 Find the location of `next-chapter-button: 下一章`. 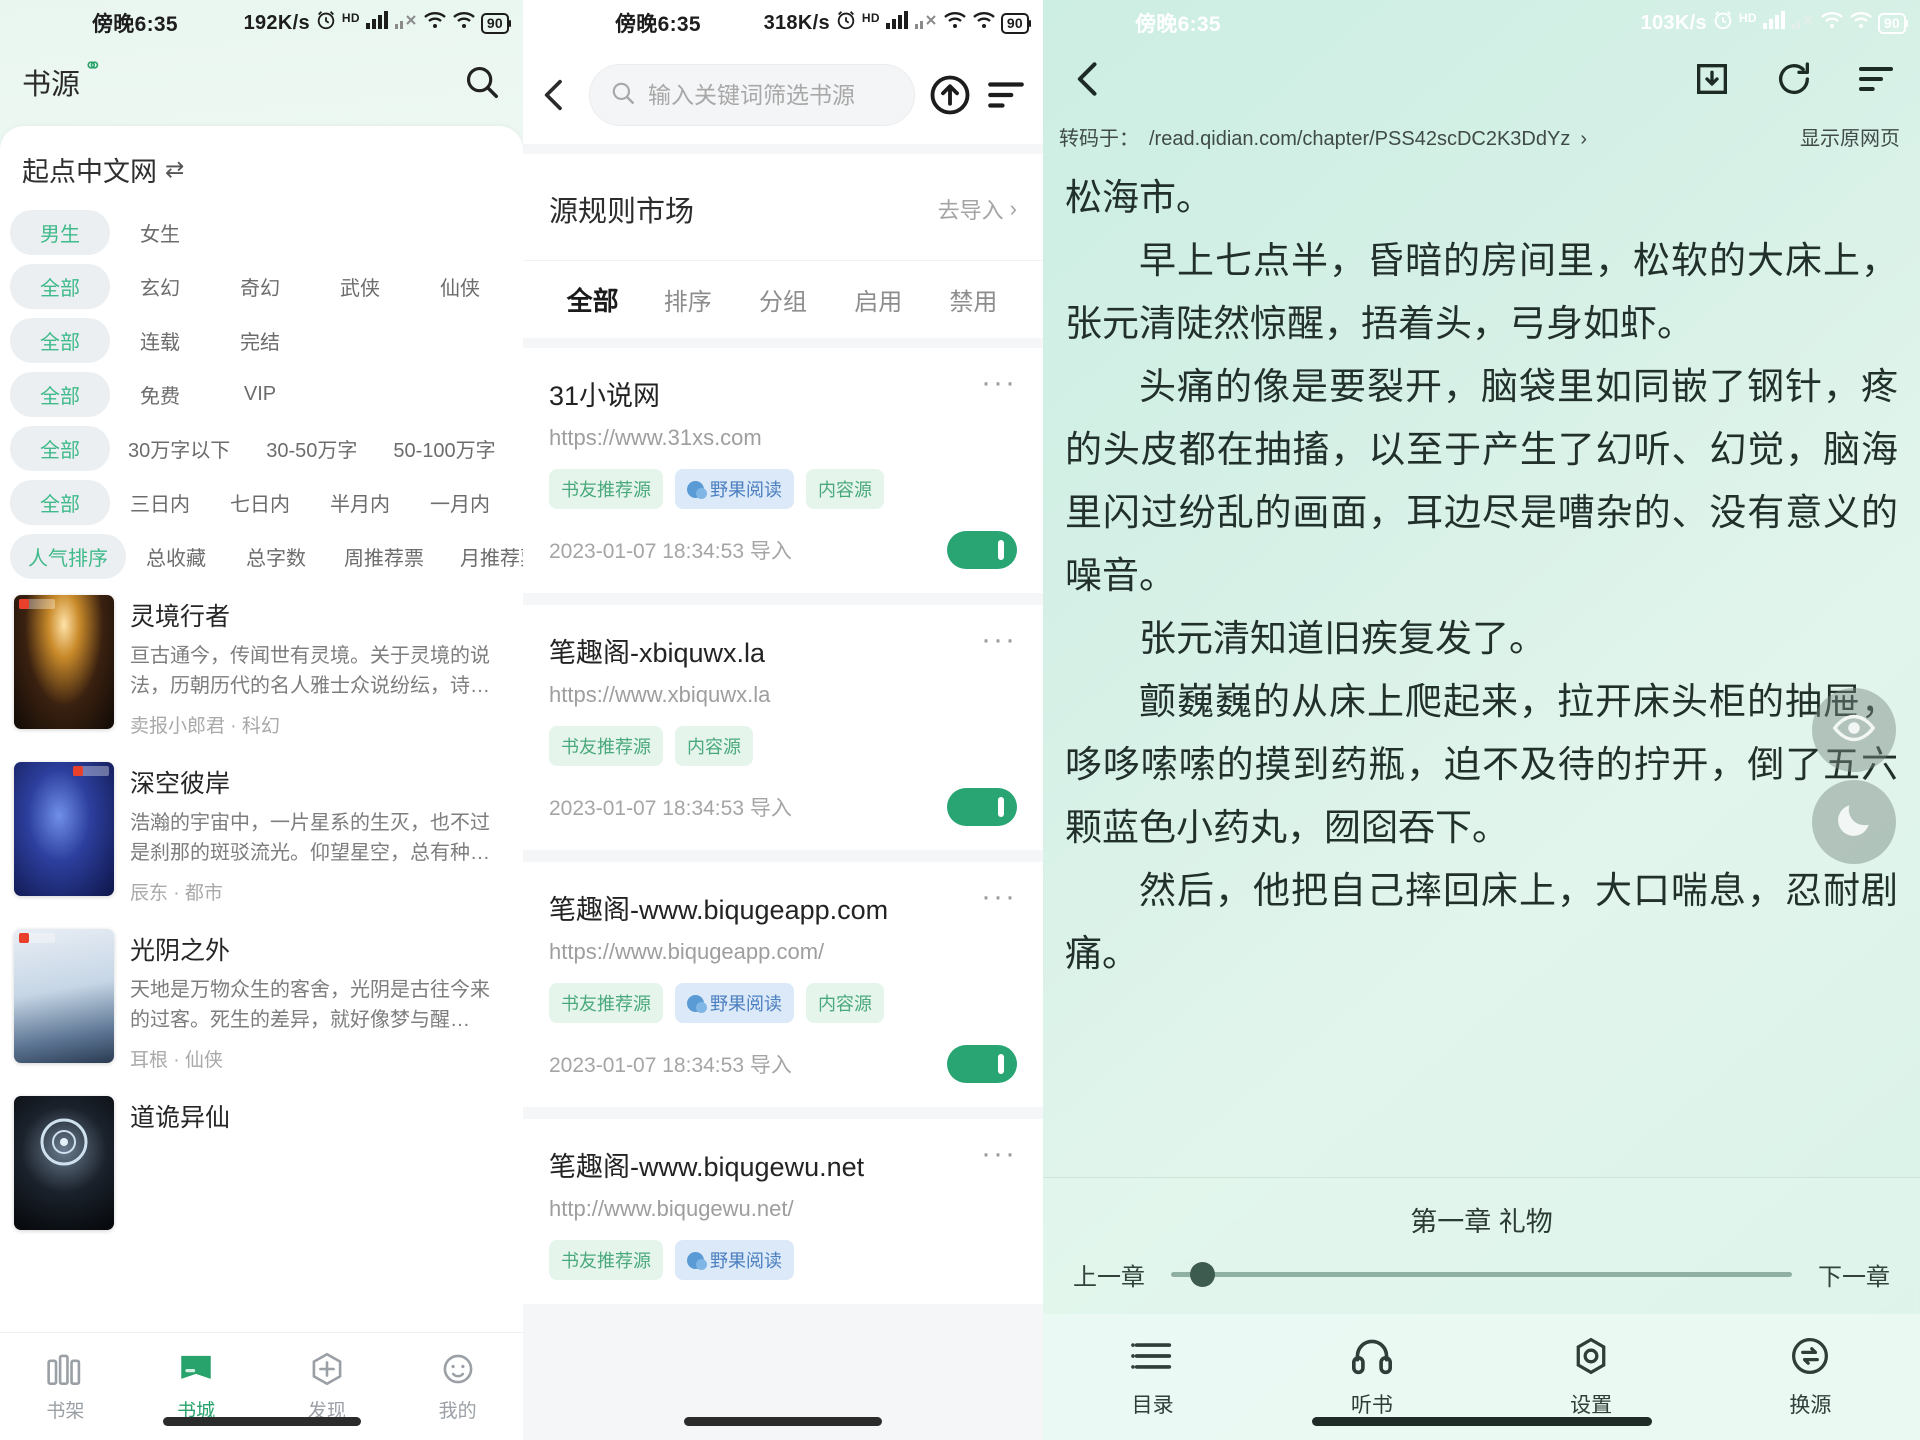

next-chapter-button: 下一章 is located at coordinates (1854, 1274).